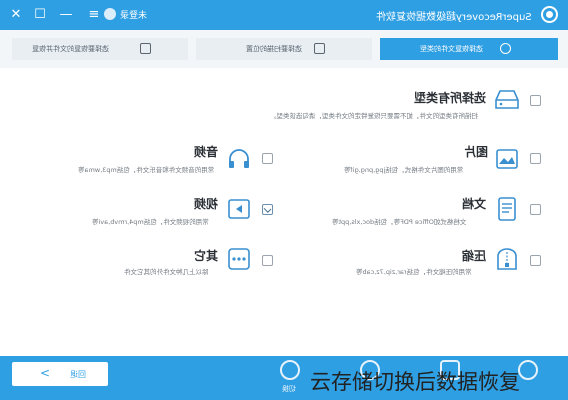 The image size is (568, 400). What do you see at coordinates (507, 259) in the screenshot?
I see `archive-icon` at bounding box center [507, 259].